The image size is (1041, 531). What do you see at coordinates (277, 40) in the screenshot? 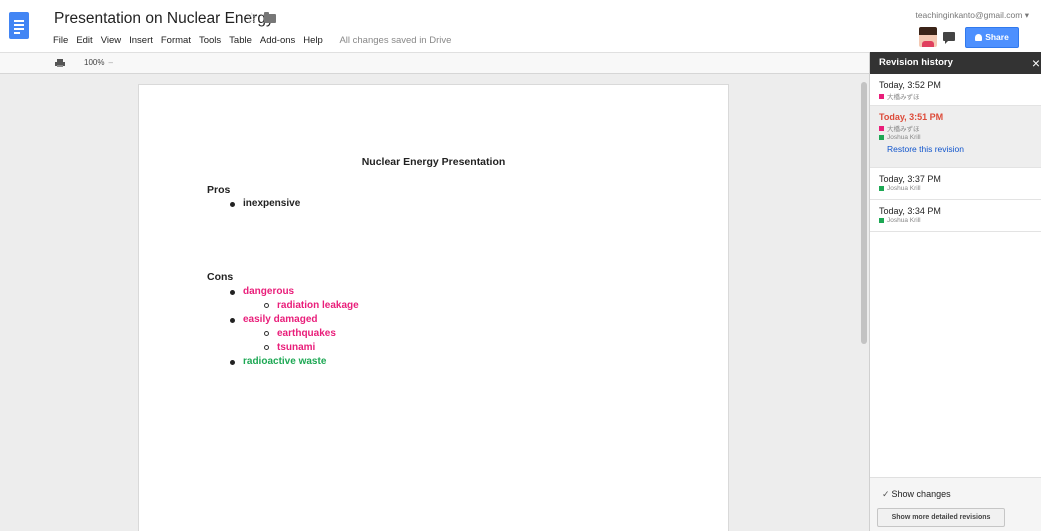
I see `menu-add-ons: Add-ons` at bounding box center [277, 40].